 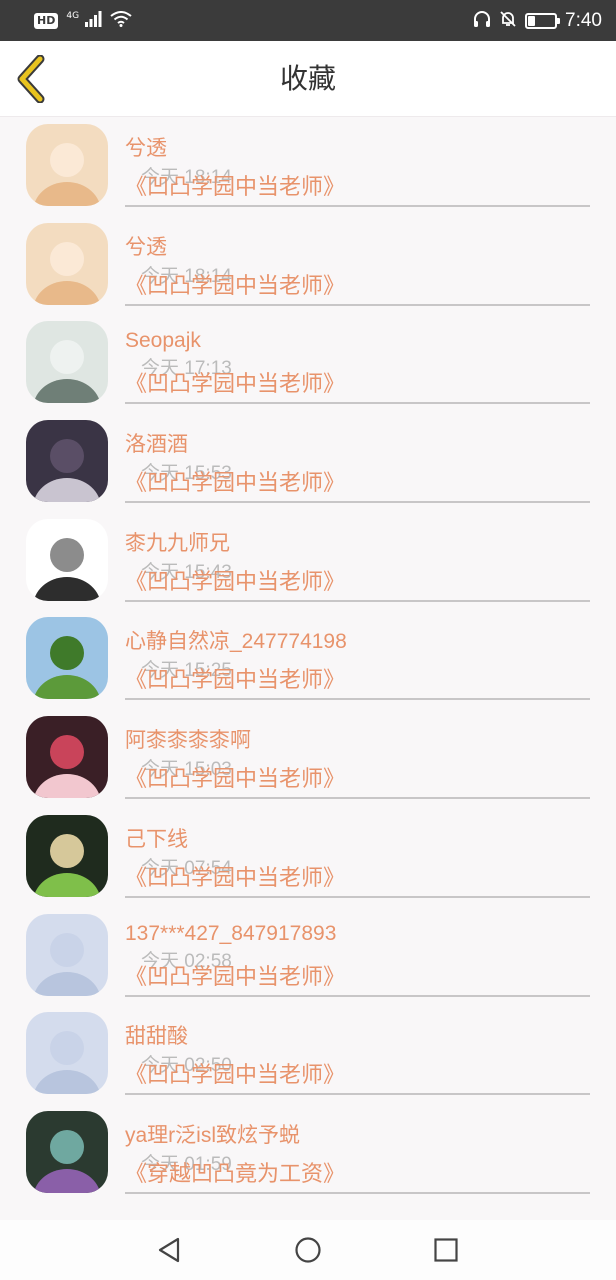 I want to click on signal-icon: 4G, so click(x=84, y=20).